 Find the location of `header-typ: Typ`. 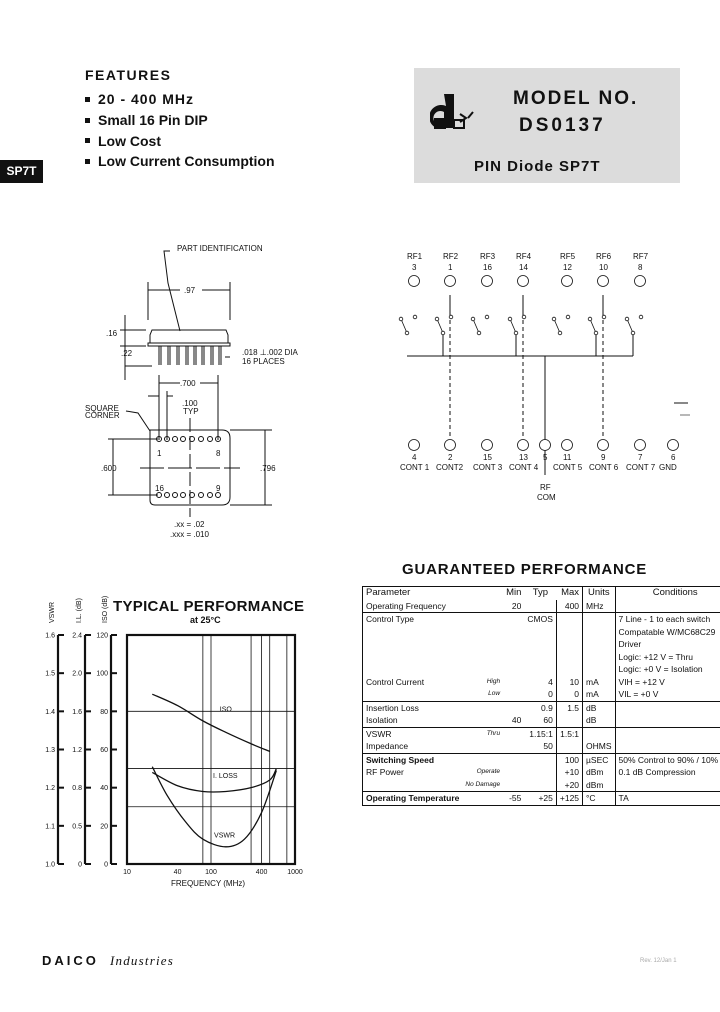

header-typ: Typ is located at coordinates (540, 592).